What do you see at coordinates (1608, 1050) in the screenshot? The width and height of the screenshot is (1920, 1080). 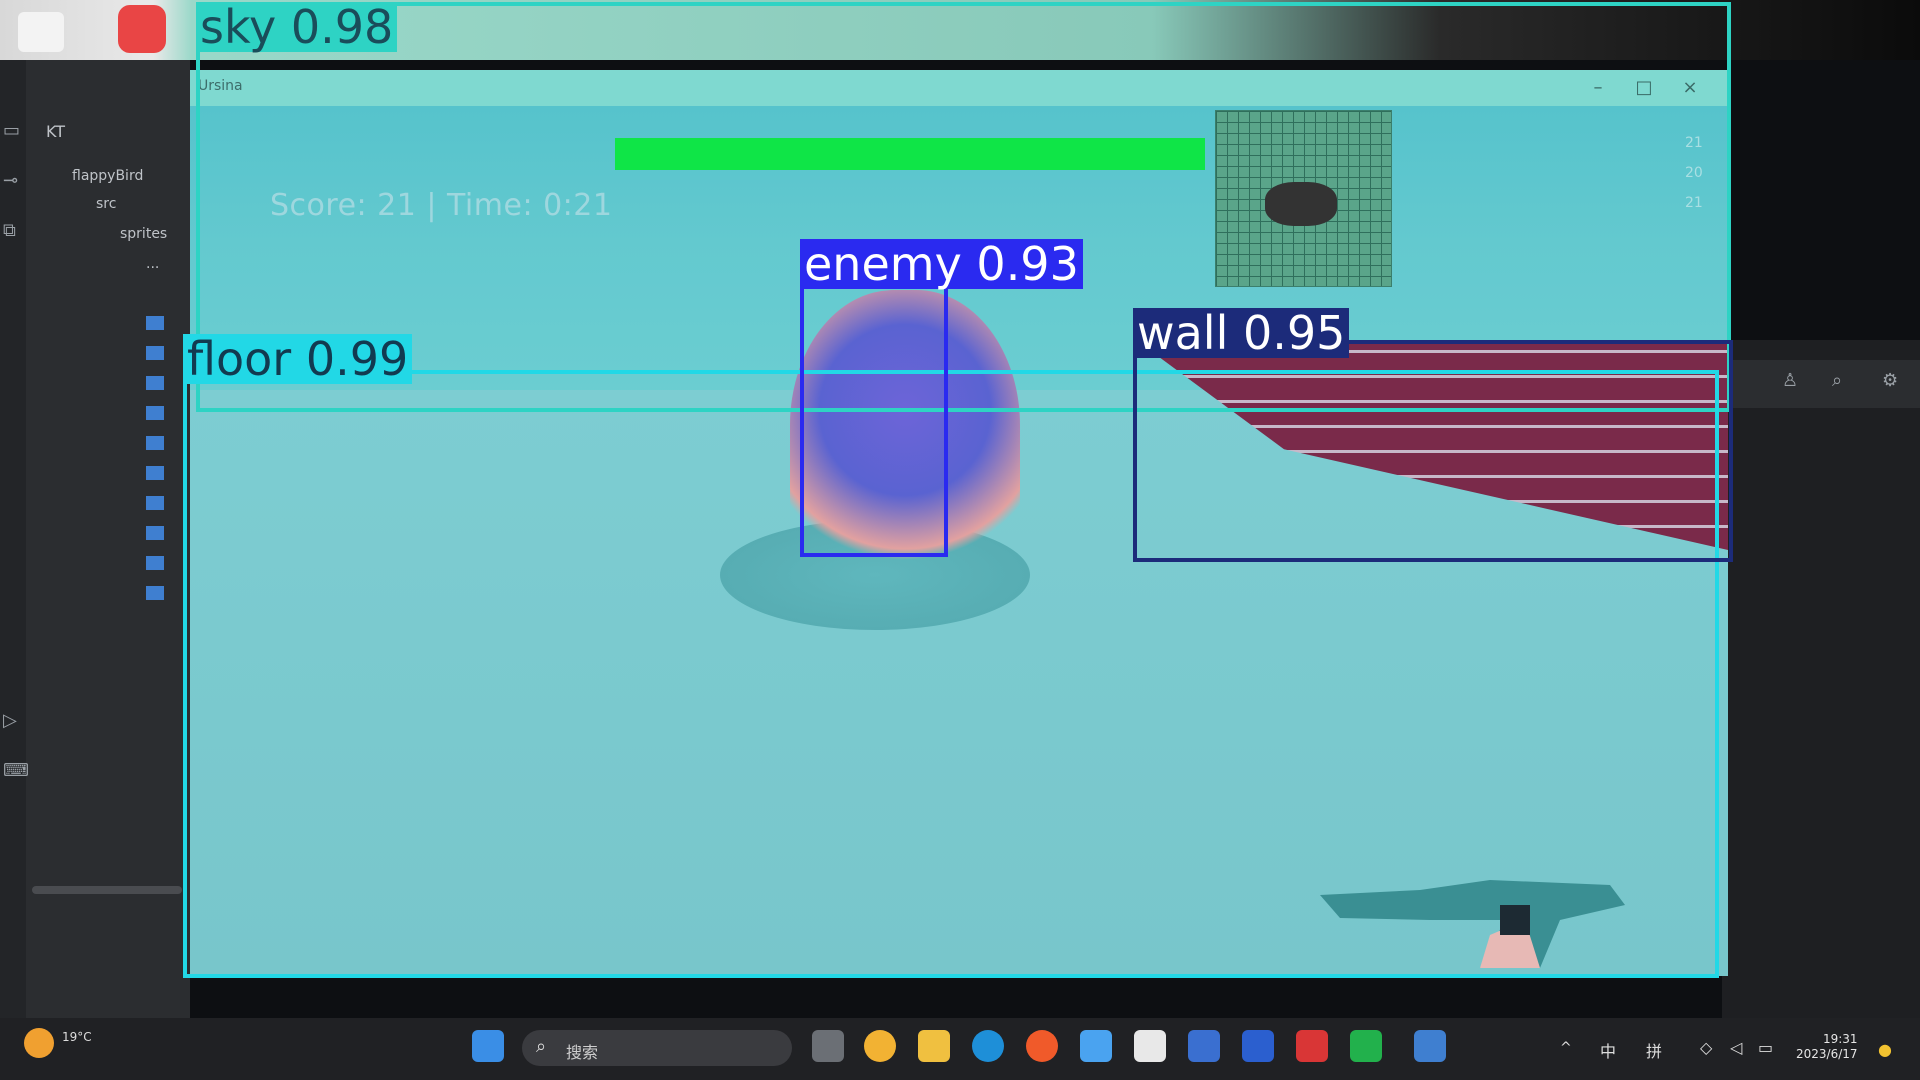 I see `ime-indicator: 中` at bounding box center [1608, 1050].